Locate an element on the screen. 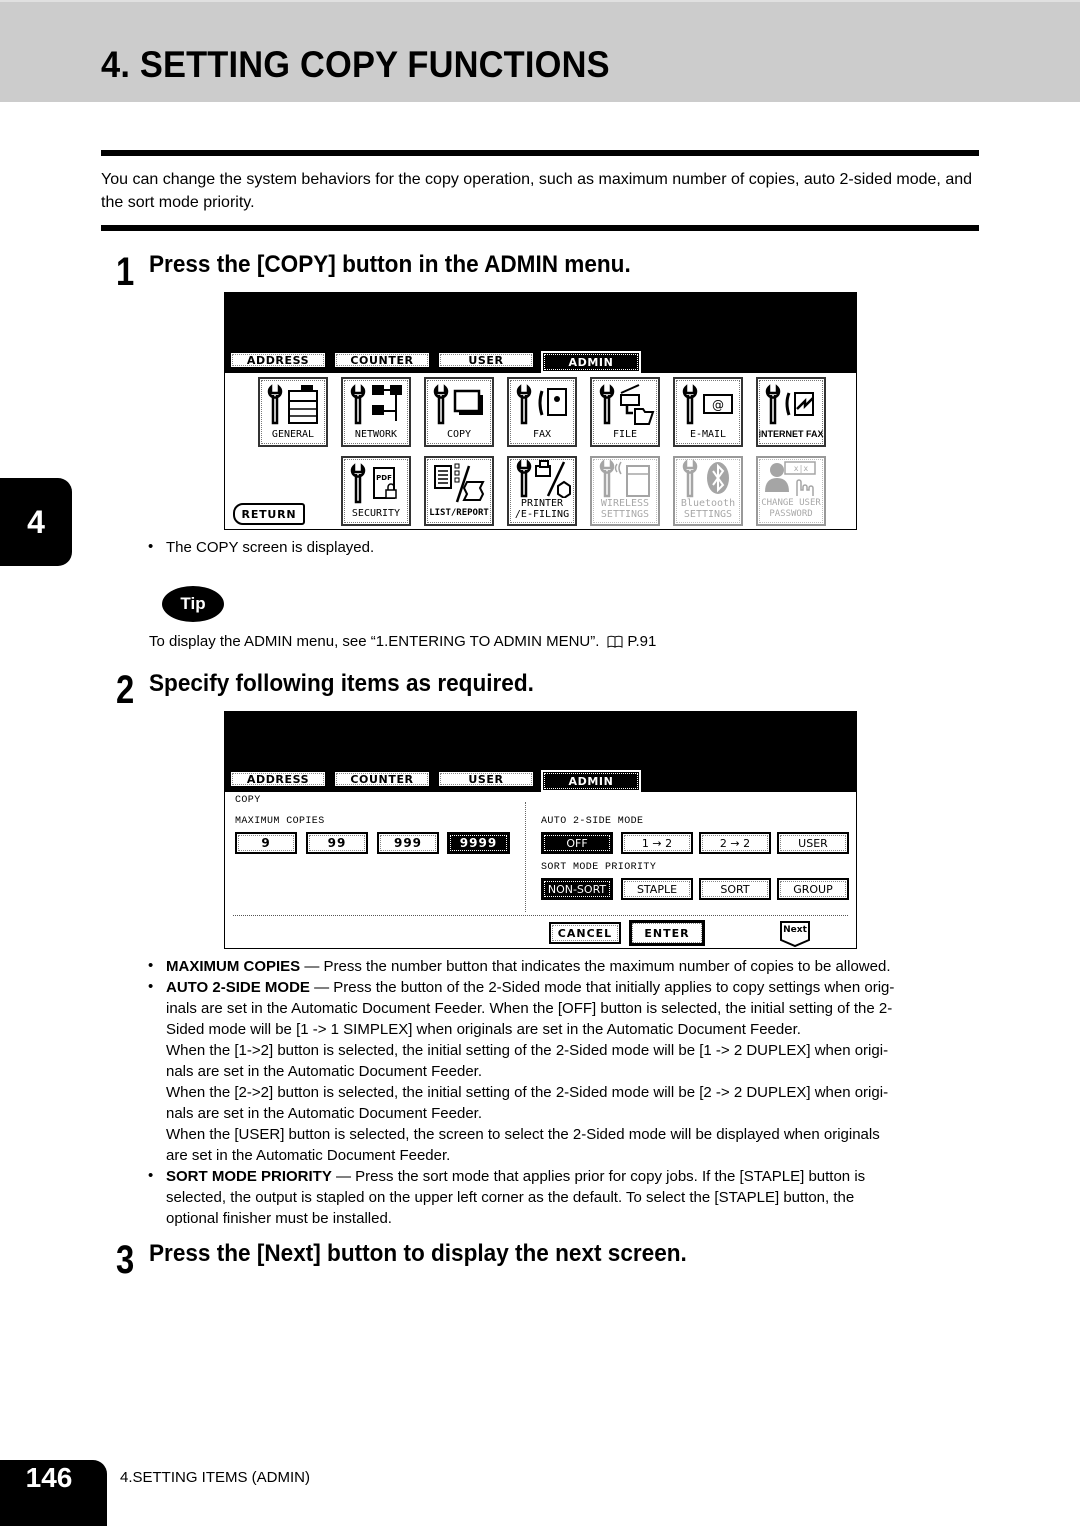 The height and width of the screenshot is (1526, 1080). list-report-button: LIST/REPORT is located at coordinates (459, 491).